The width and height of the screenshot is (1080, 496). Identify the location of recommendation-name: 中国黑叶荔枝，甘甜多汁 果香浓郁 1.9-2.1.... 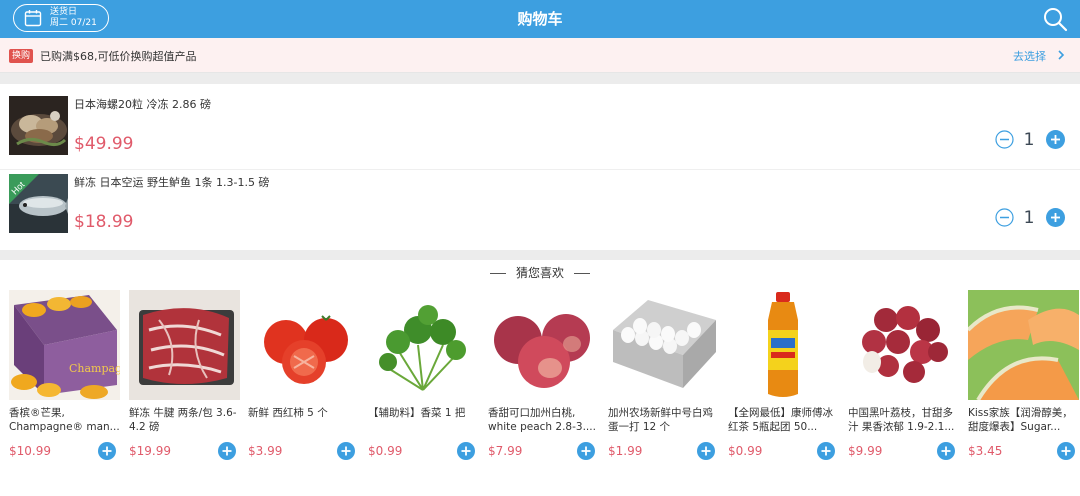
(901, 420).